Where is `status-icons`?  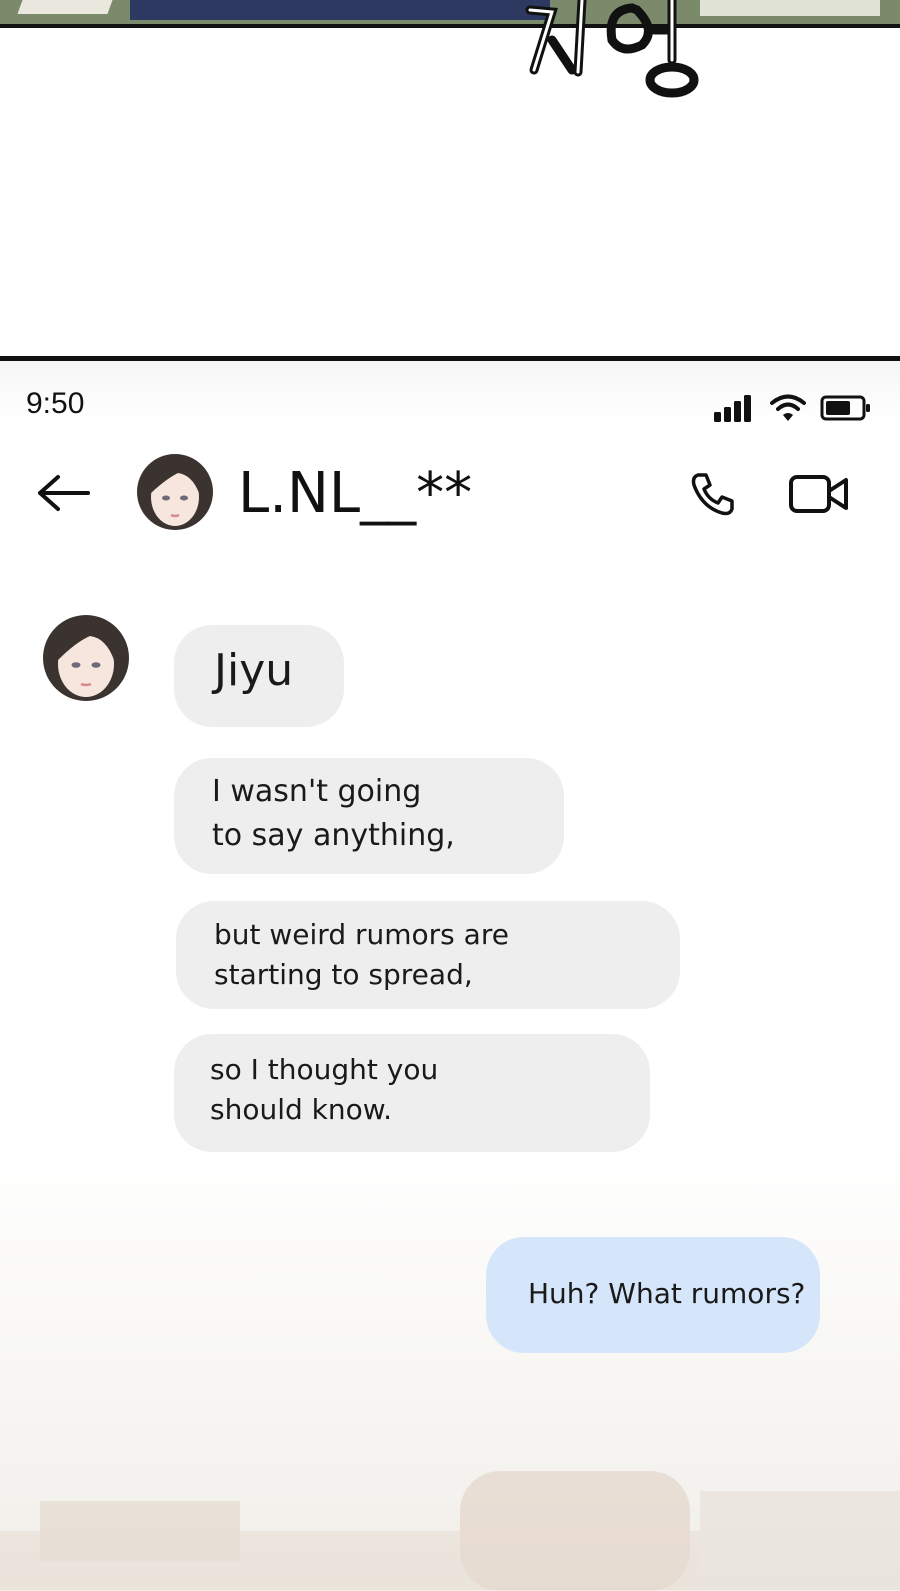
status-icons is located at coordinates (793, 408).